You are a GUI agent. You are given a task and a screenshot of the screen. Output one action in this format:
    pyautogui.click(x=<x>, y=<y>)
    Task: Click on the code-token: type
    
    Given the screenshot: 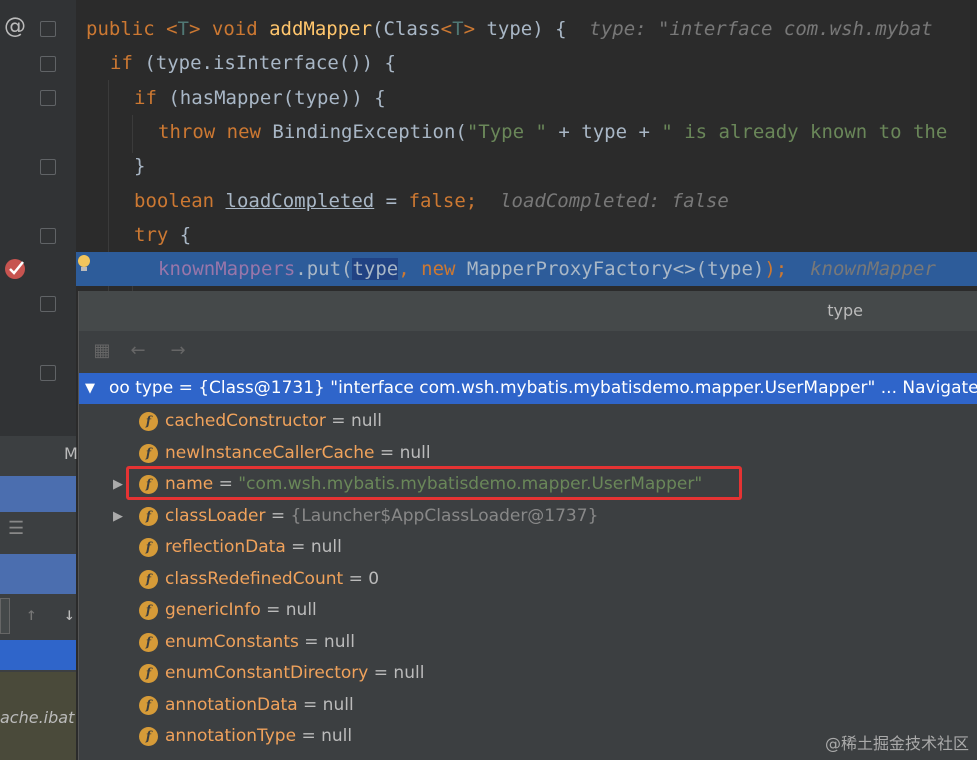 What is the action you would take?
    pyautogui.click(x=375, y=269)
    